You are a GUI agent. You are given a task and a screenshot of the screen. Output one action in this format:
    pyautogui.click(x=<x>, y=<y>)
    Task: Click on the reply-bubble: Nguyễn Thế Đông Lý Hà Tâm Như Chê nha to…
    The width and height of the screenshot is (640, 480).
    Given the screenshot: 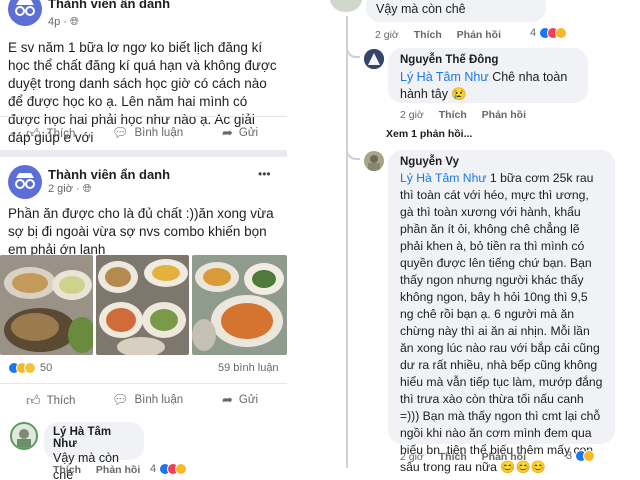 What is the action you would take?
    pyautogui.click(x=488, y=75)
    